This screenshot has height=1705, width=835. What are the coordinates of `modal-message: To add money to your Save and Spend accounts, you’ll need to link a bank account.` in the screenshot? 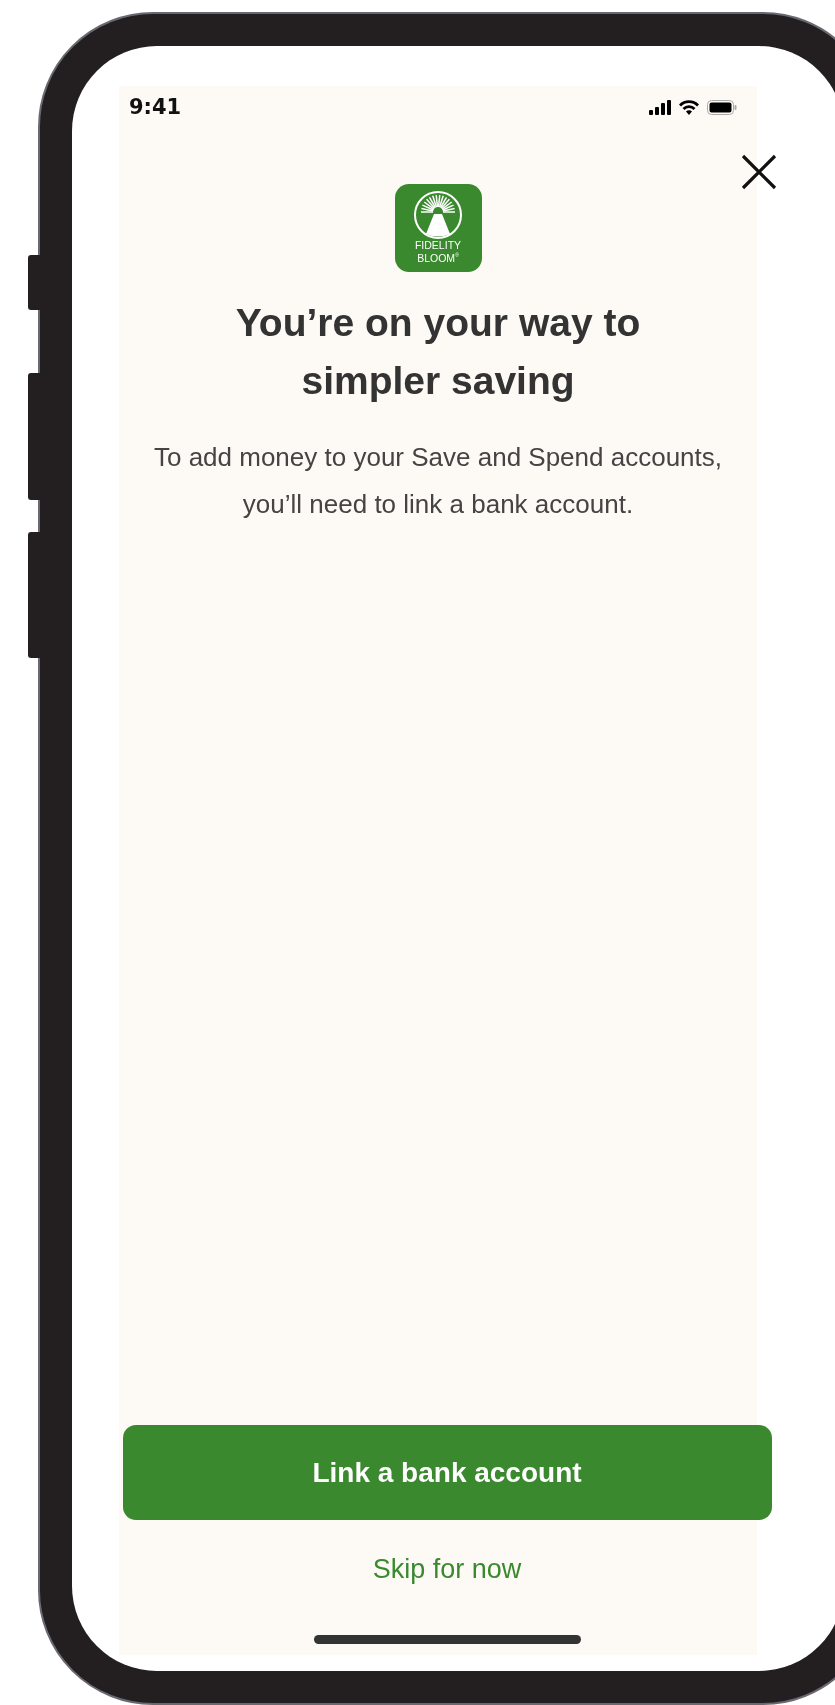 It's located at (437, 481).